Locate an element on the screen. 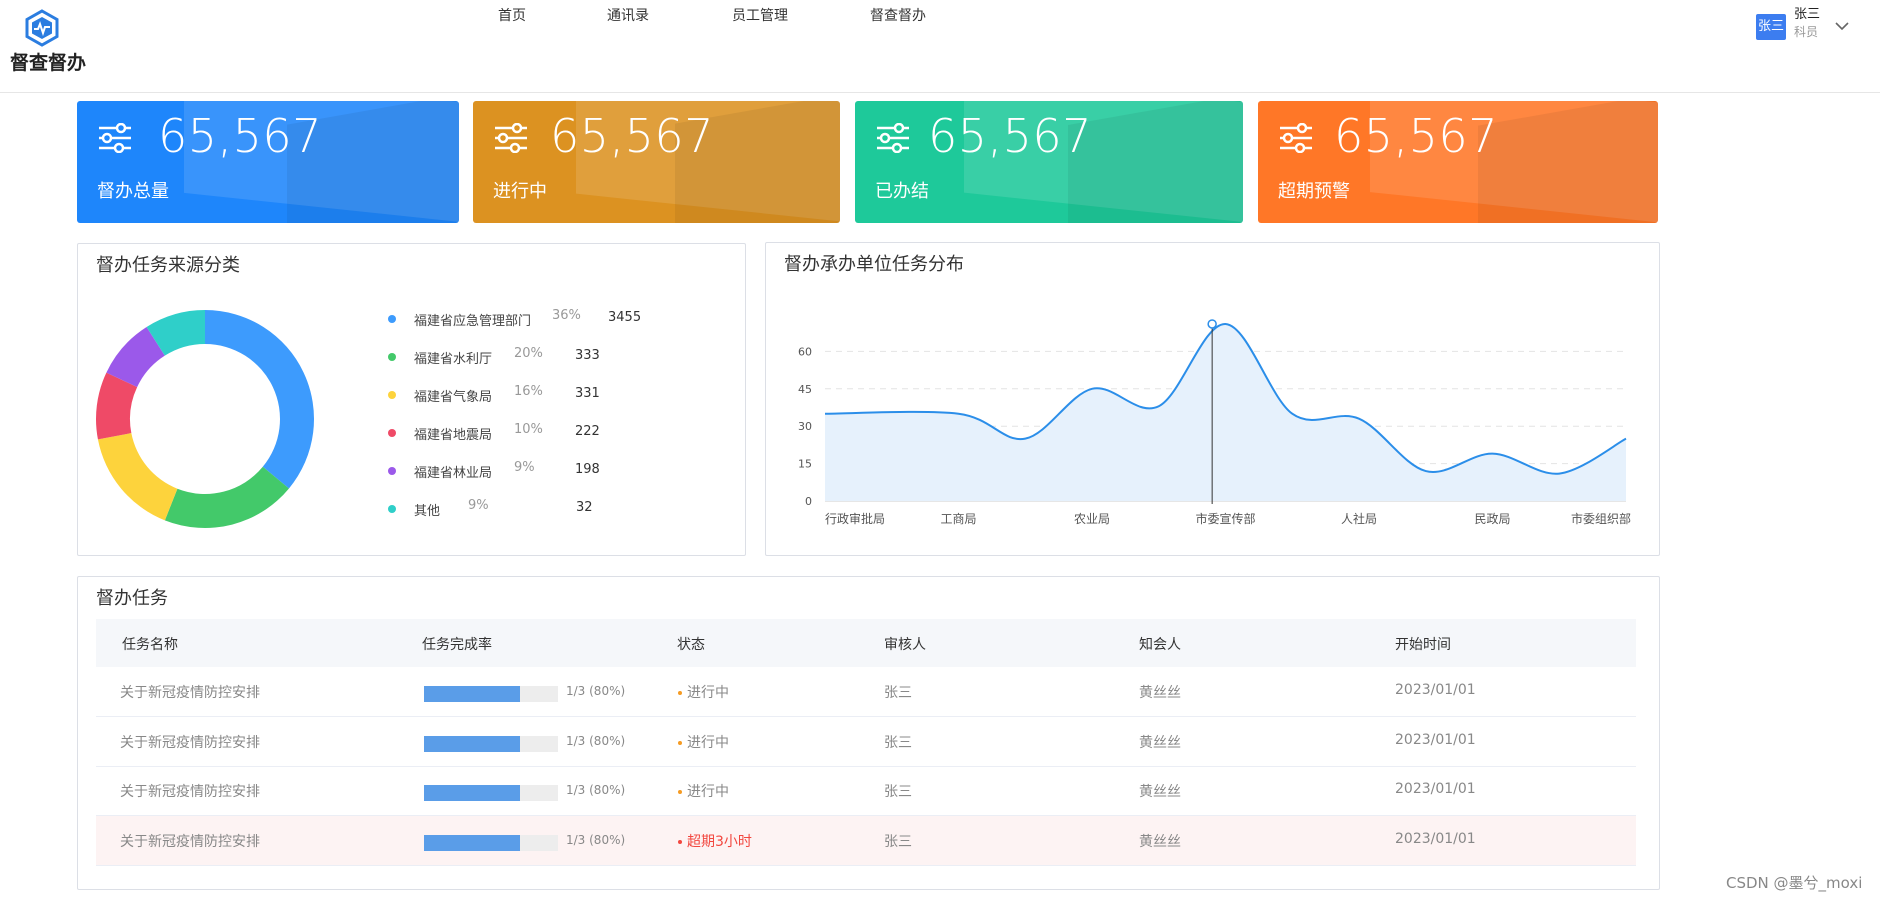  header-notify: 知会人 is located at coordinates (1160, 644).